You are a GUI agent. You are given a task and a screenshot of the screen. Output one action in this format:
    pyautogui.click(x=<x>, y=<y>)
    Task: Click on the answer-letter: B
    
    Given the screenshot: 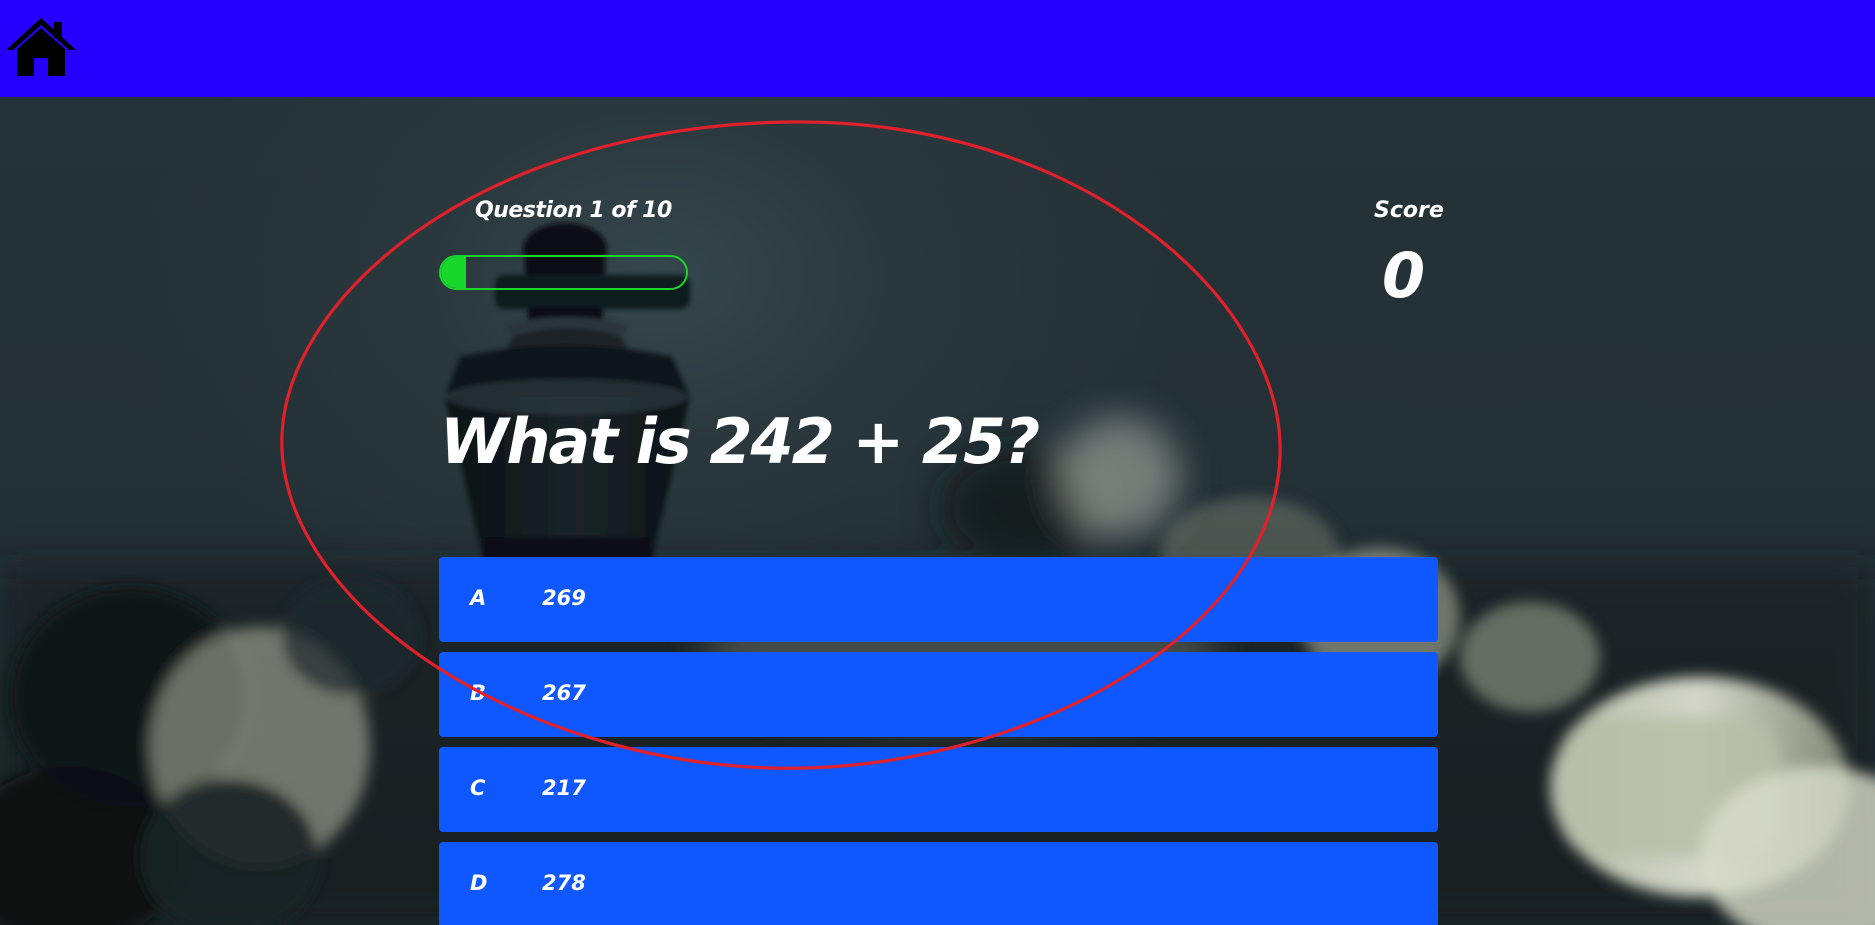 What is the action you would take?
    pyautogui.click(x=478, y=693)
    